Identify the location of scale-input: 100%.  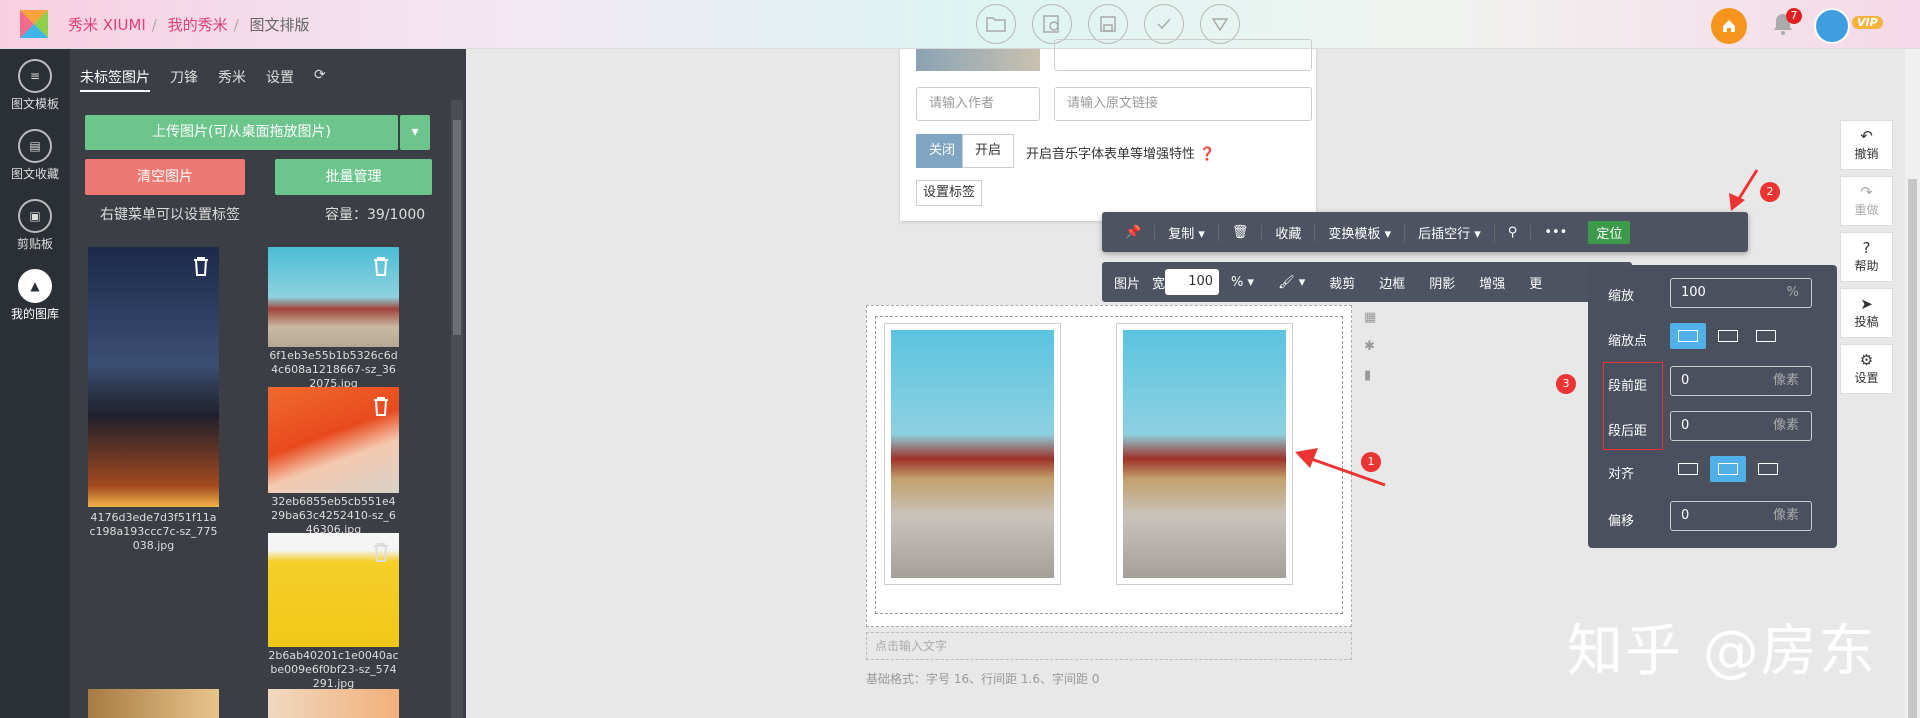
(1741, 293).